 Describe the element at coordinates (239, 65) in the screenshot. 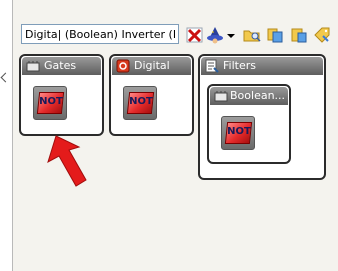

I see `panel-label-filters: Filters` at that location.